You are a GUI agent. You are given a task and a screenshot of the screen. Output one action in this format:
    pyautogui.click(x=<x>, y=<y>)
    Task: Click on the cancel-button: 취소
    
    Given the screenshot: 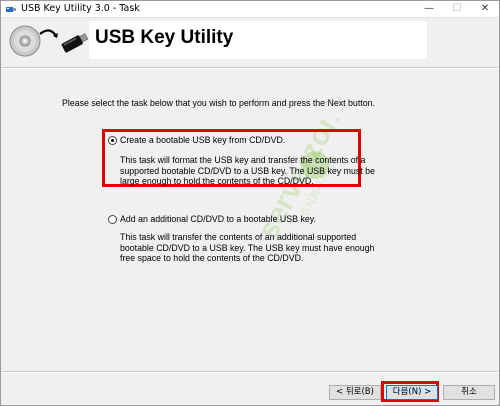 What is the action you would take?
    pyautogui.click(x=469, y=392)
    